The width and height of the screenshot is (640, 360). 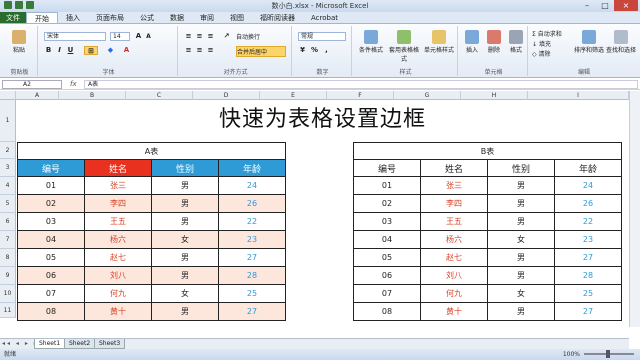 What do you see at coordinates (293, 95) in the screenshot?
I see `column-header-E: E` at bounding box center [293, 95].